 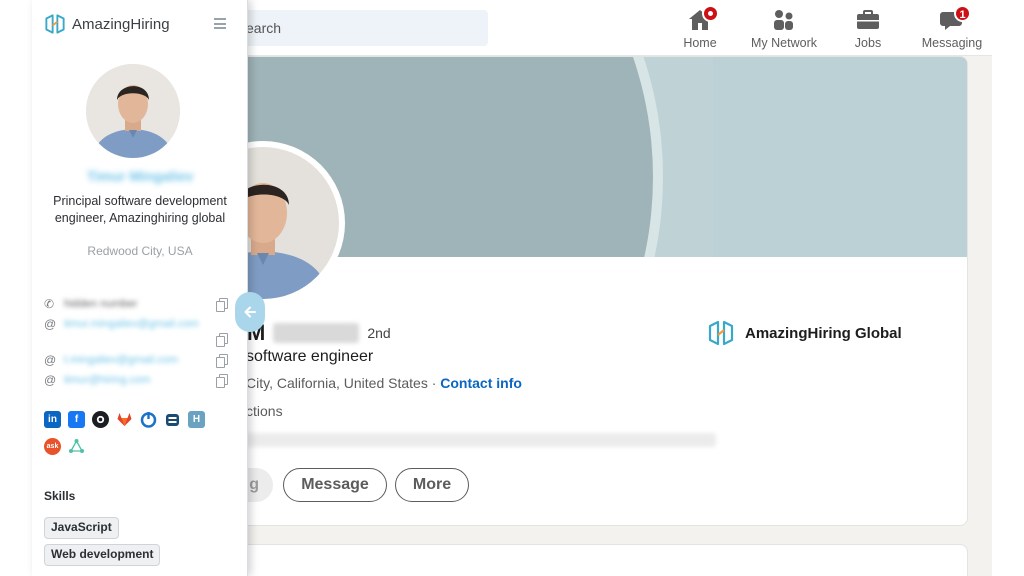 I want to click on message-button: Message, so click(x=335, y=485).